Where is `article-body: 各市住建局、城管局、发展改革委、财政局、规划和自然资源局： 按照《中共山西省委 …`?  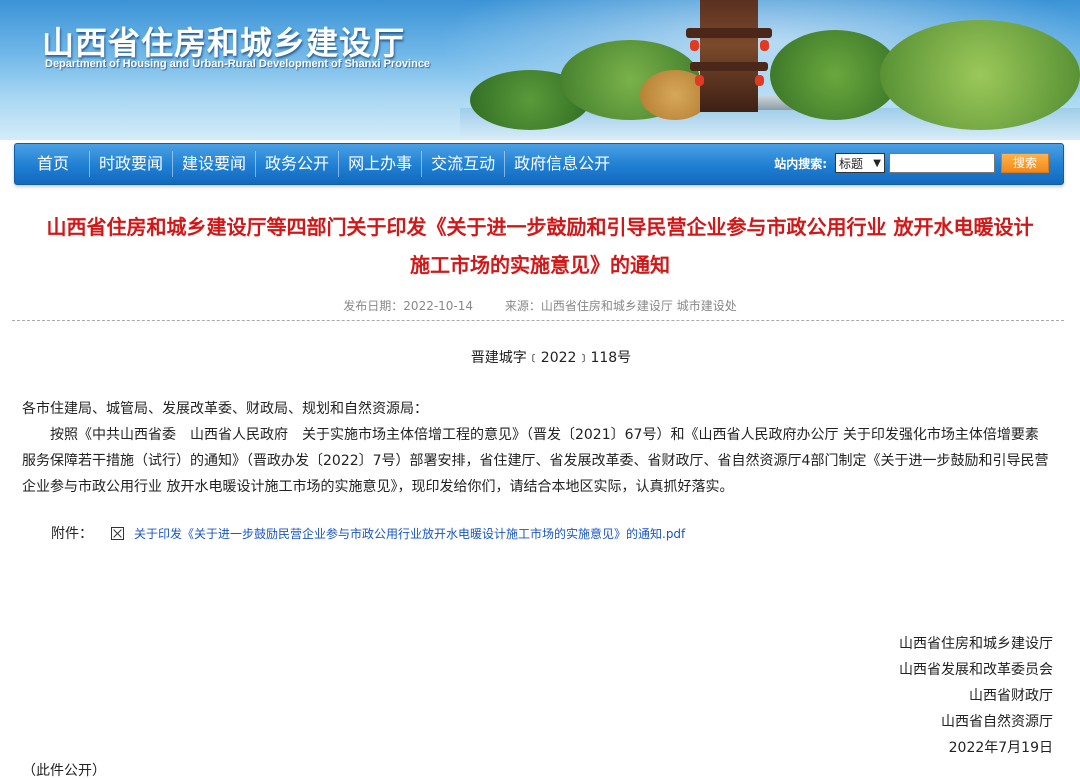 article-body: 各市住建局、城管局、发展改革委、财政局、规划和自然资源局： 按照《中共山西省委 … is located at coordinates (537, 448).